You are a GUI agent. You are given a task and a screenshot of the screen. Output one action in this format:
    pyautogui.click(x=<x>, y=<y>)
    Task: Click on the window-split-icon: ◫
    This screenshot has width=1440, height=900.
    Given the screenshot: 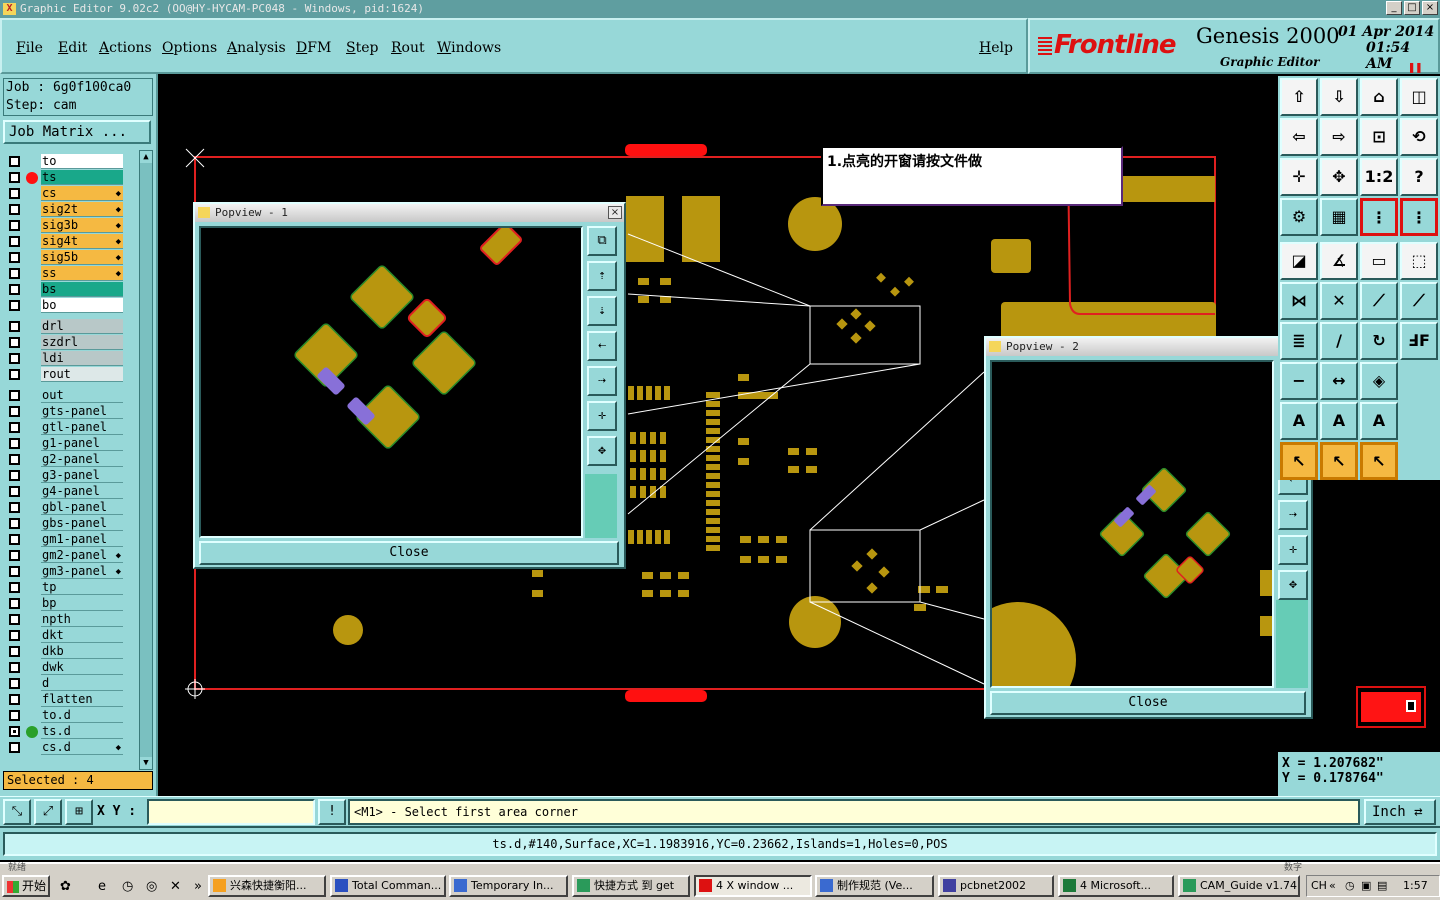 What is the action you would take?
    pyautogui.click(x=1419, y=97)
    